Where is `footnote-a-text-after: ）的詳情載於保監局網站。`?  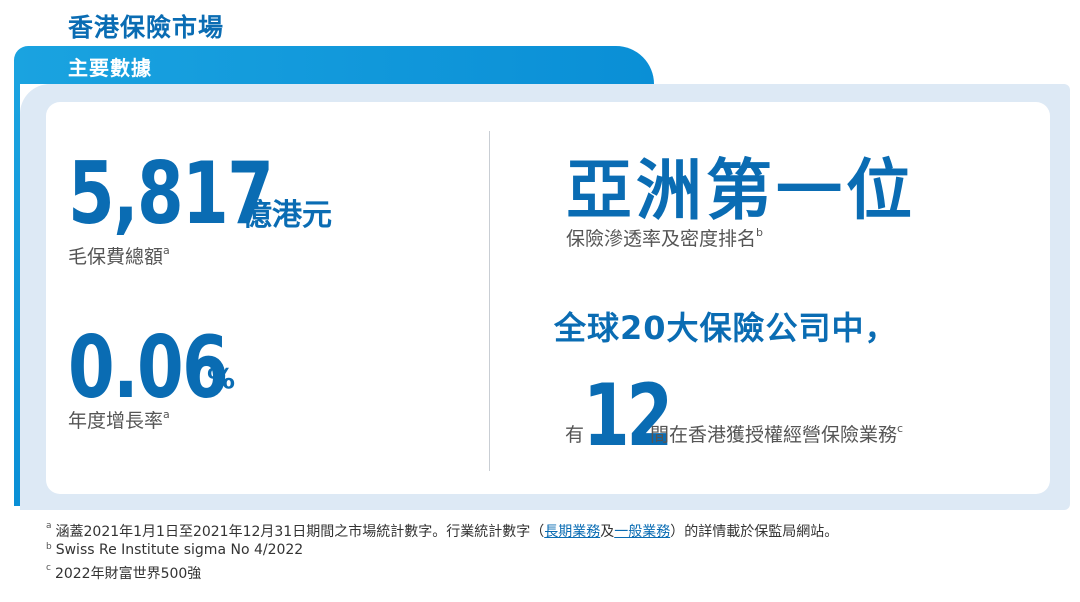
footnote-a-text-after: ）的詳情載於保監局網站。 is located at coordinates (754, 532).